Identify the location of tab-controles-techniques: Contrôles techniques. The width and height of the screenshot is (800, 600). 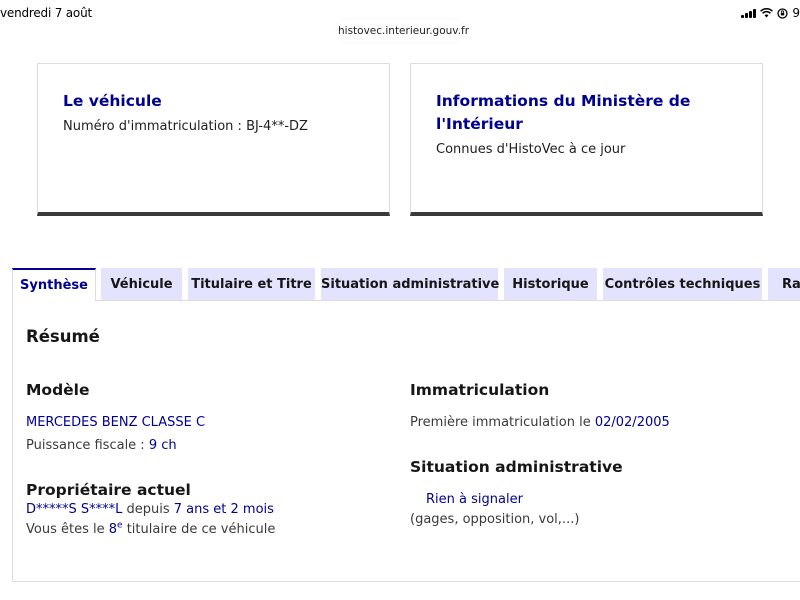
(682, 284).